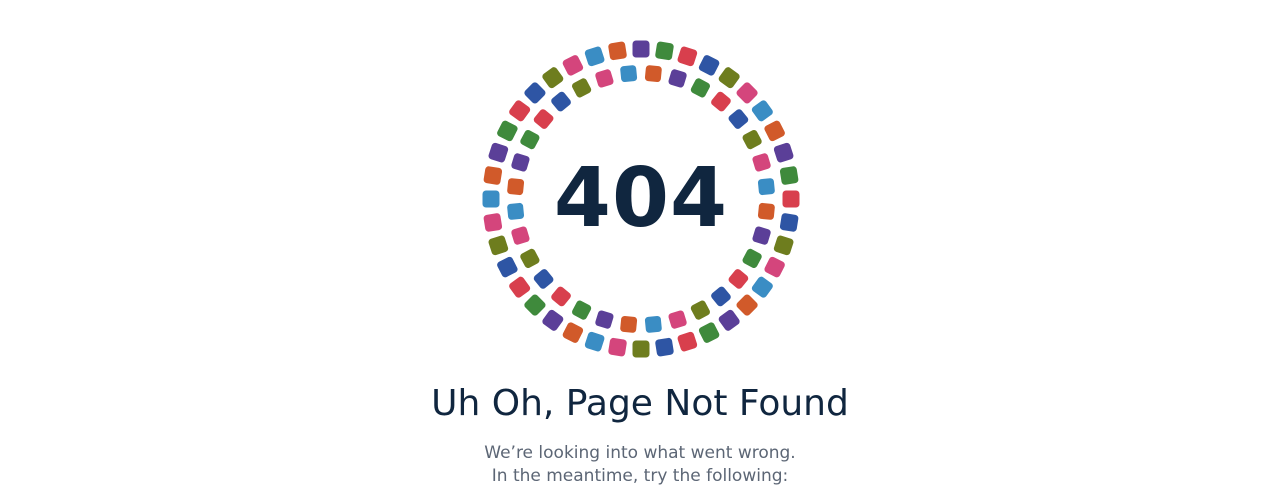 Image resolution: width=1280 pixels, height=496 pixels. I want to click on error-message-line-2: In the meantime, try the following:, so click(640, 476).